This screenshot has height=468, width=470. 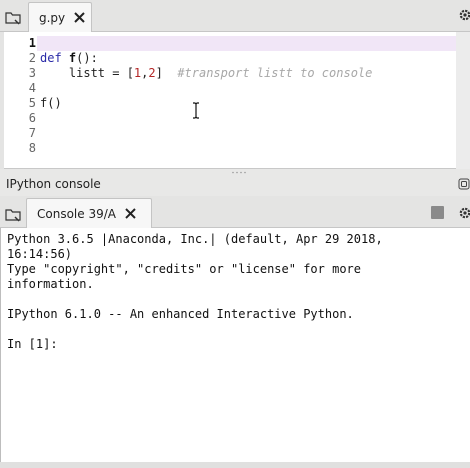 What do you see at coordinates (464, 184) in the screenshot?
I see `undock-icon` at bounding box center [464, 184].